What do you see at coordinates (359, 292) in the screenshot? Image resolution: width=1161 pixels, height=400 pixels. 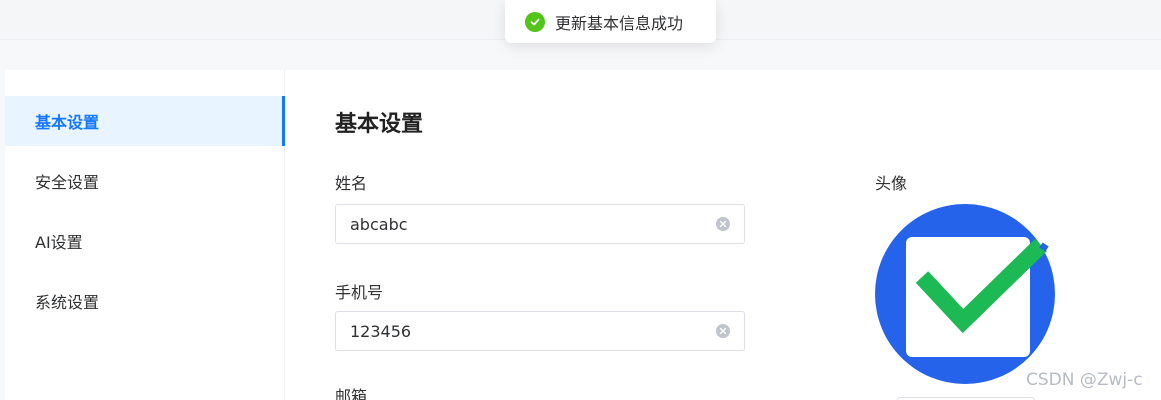 I see `phone-label: 手机号` at bounding box center [359, 292].